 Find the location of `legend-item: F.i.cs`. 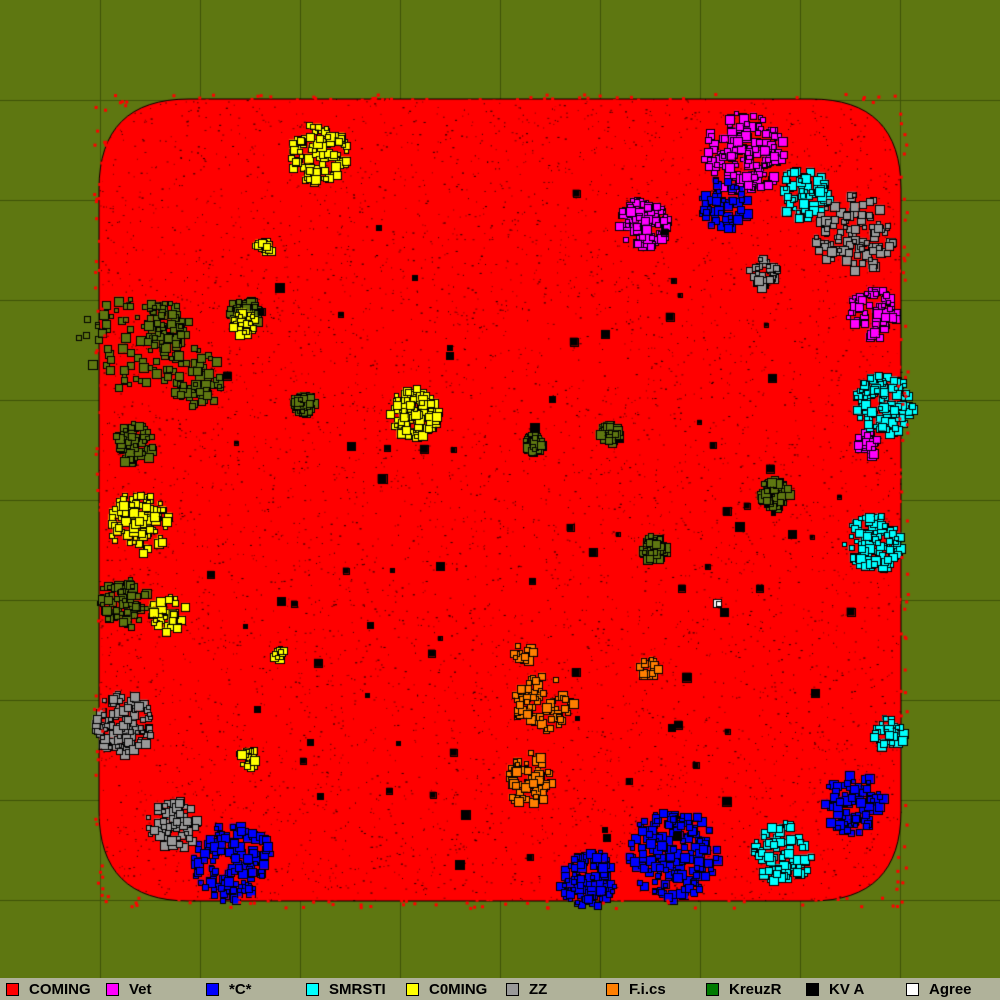

legend-item: F.i.cs is located at coordinates (650, 989).